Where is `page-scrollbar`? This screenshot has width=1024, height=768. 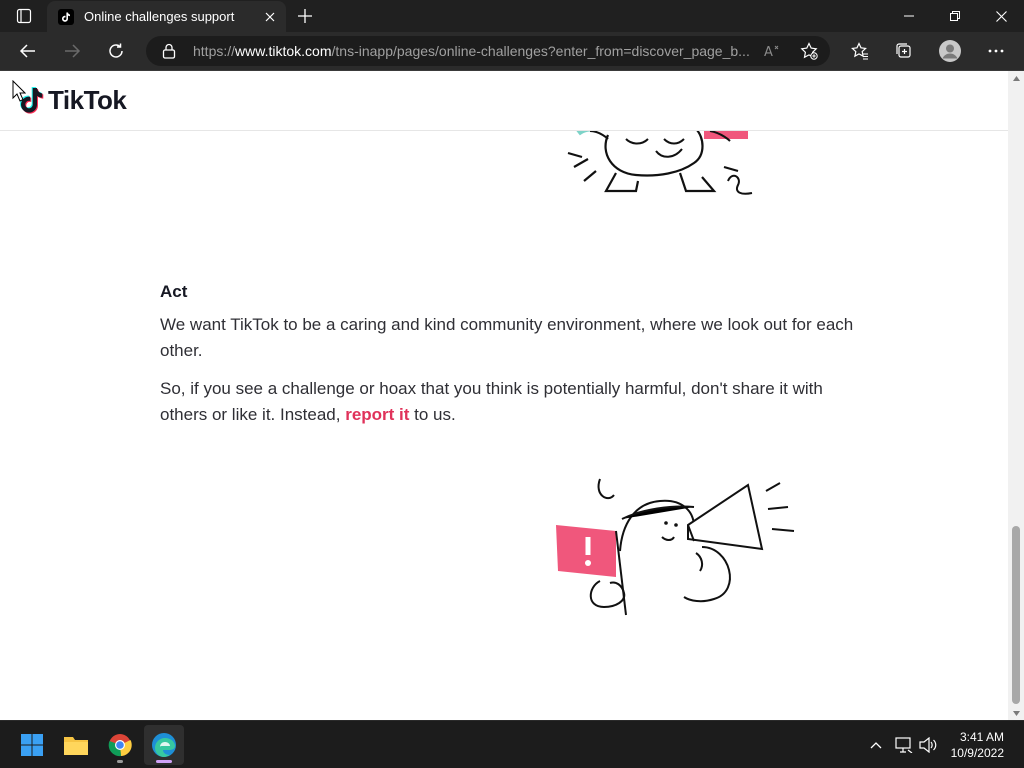 page-scrollbar is located at coordinates (1016, 395).